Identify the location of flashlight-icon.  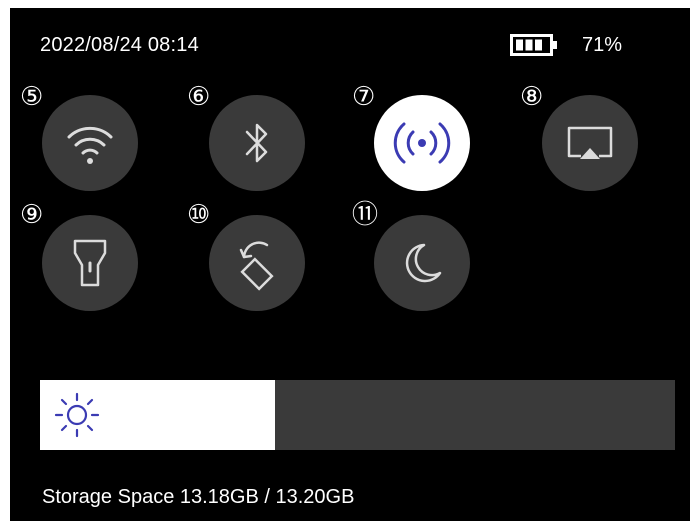
(90, 263).